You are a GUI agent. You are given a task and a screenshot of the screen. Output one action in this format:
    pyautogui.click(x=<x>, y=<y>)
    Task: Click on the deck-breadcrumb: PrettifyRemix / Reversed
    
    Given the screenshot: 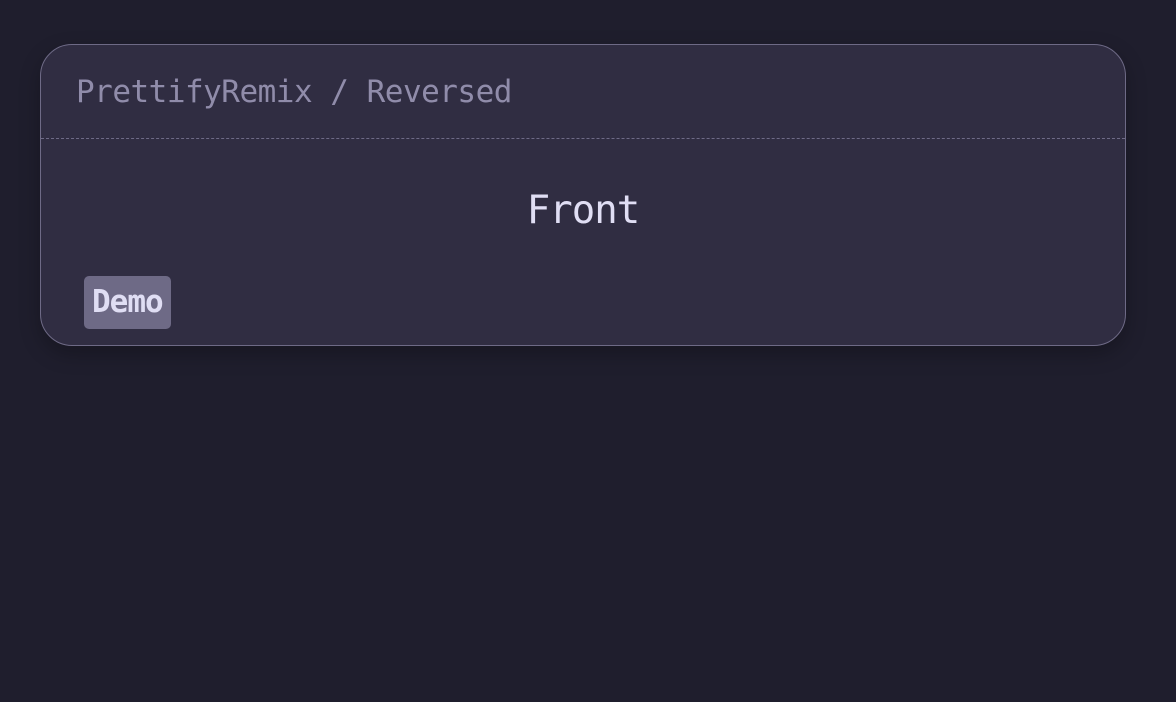 What is the action you would take?
    pyautogui.click(x=294, y=92)
    